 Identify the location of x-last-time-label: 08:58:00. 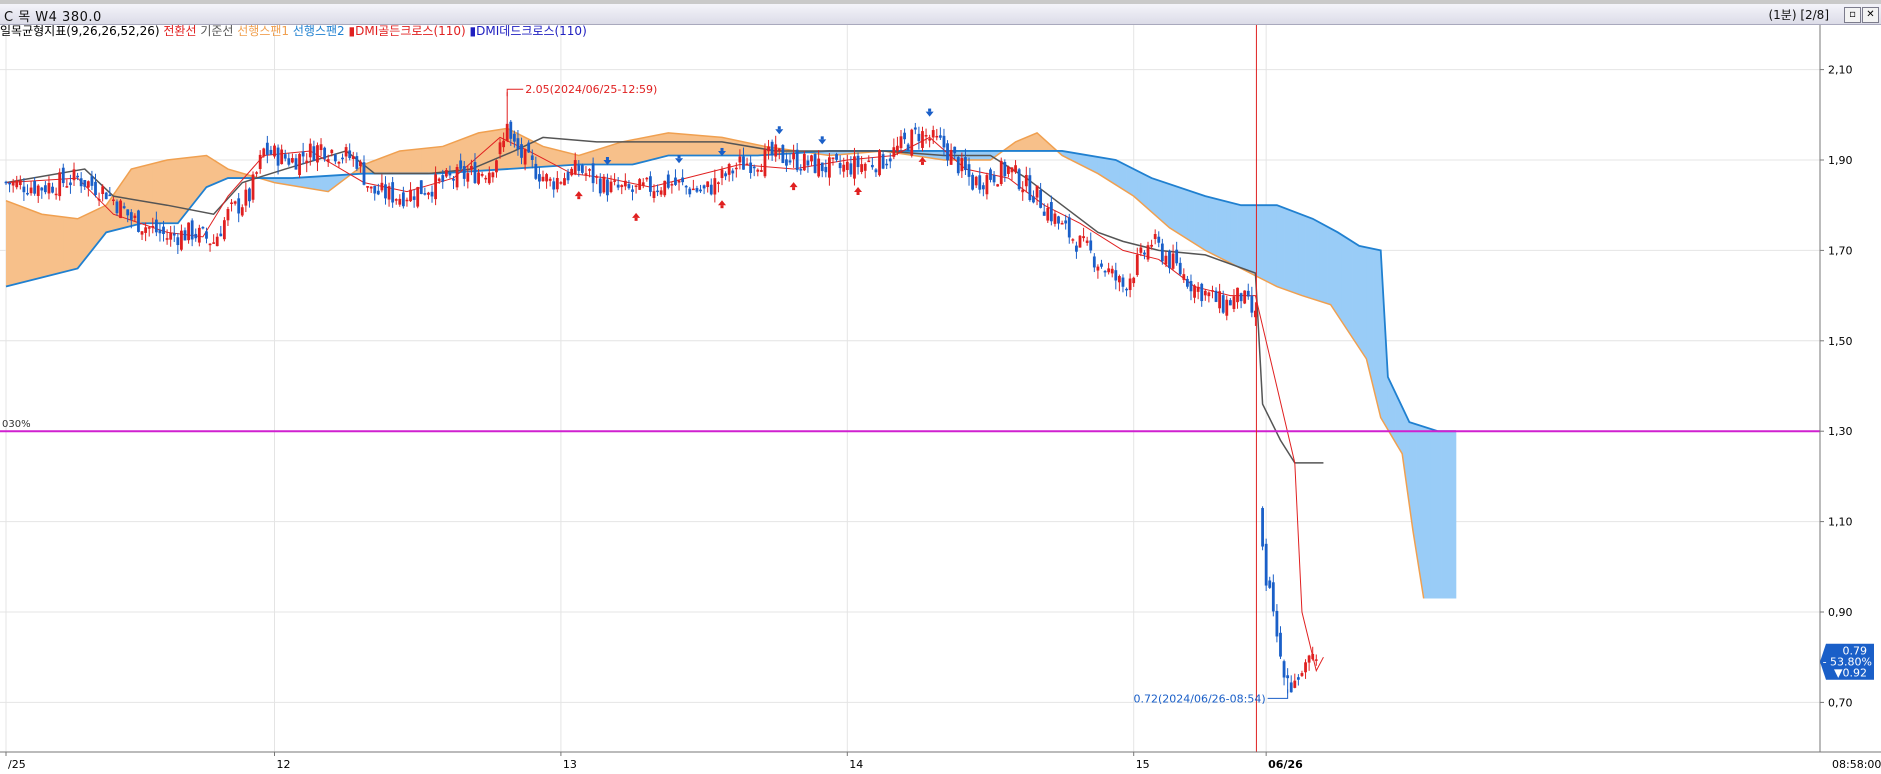
(1856, 764).